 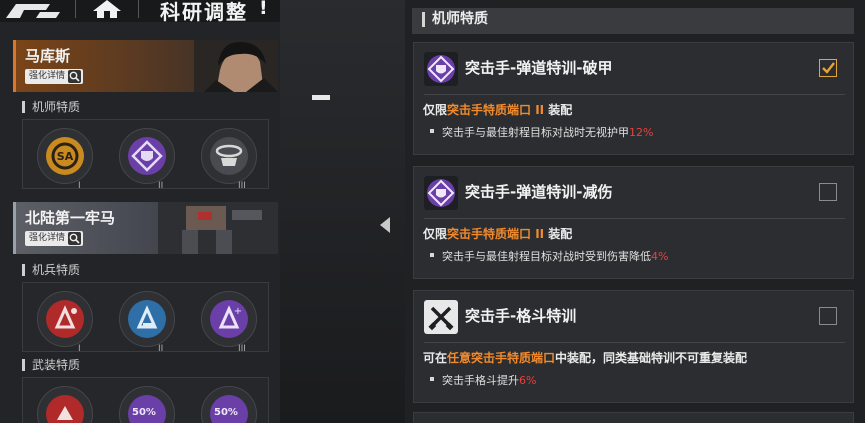 I want to click on trait-title: 突击手-格斗特训, so click(x=521, y=316).